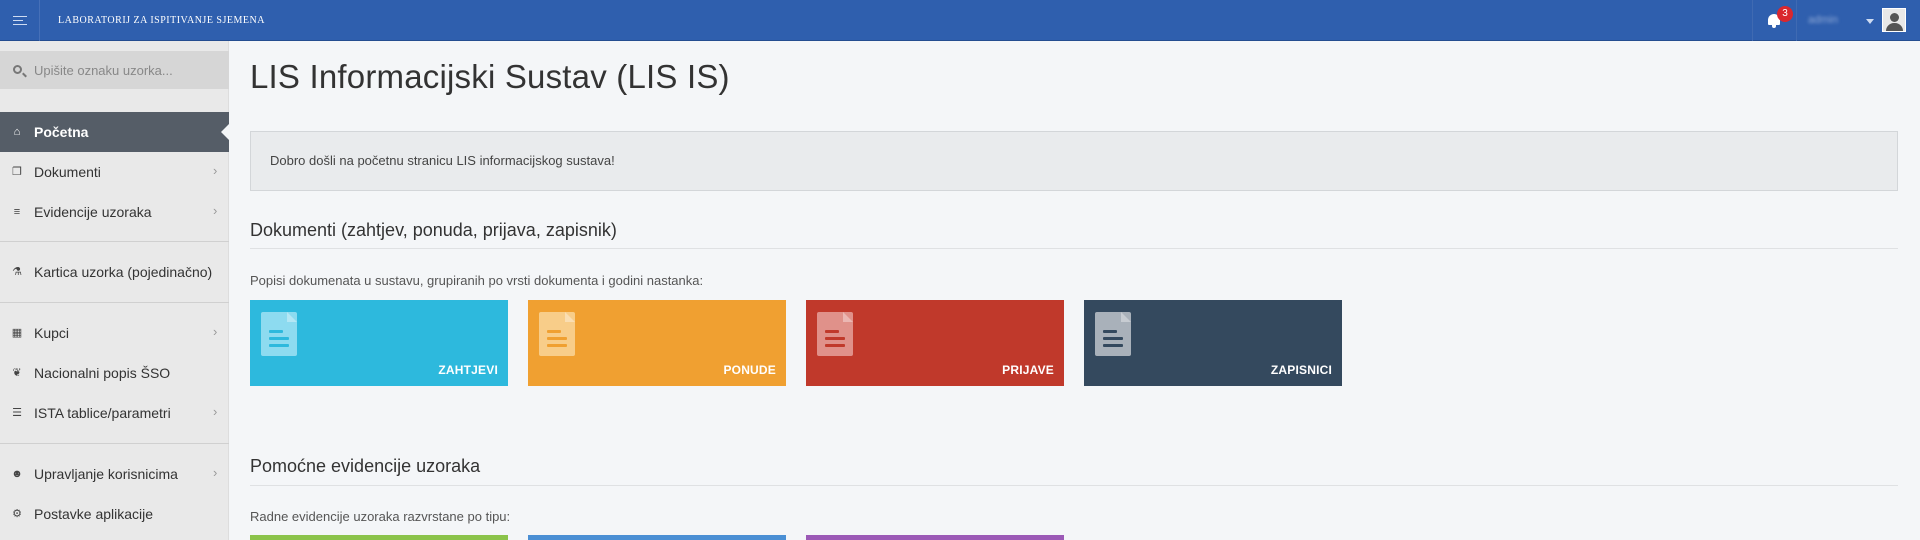 This screenshot has height=540, width=1920. Describe the element at coordinates (17, 514) in the screenshot. I see `cogs-icon: ⚙` at that location.